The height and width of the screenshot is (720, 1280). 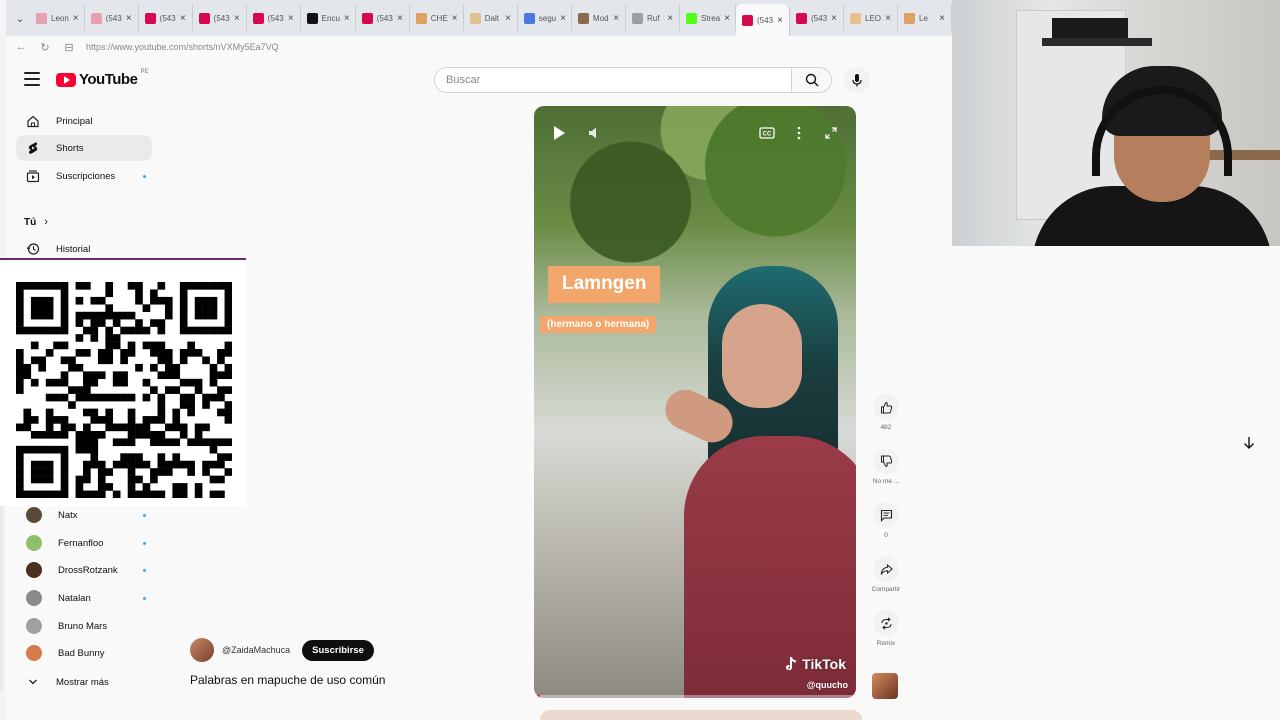 I want to click on comment-icon, so click(x=886, y=515).